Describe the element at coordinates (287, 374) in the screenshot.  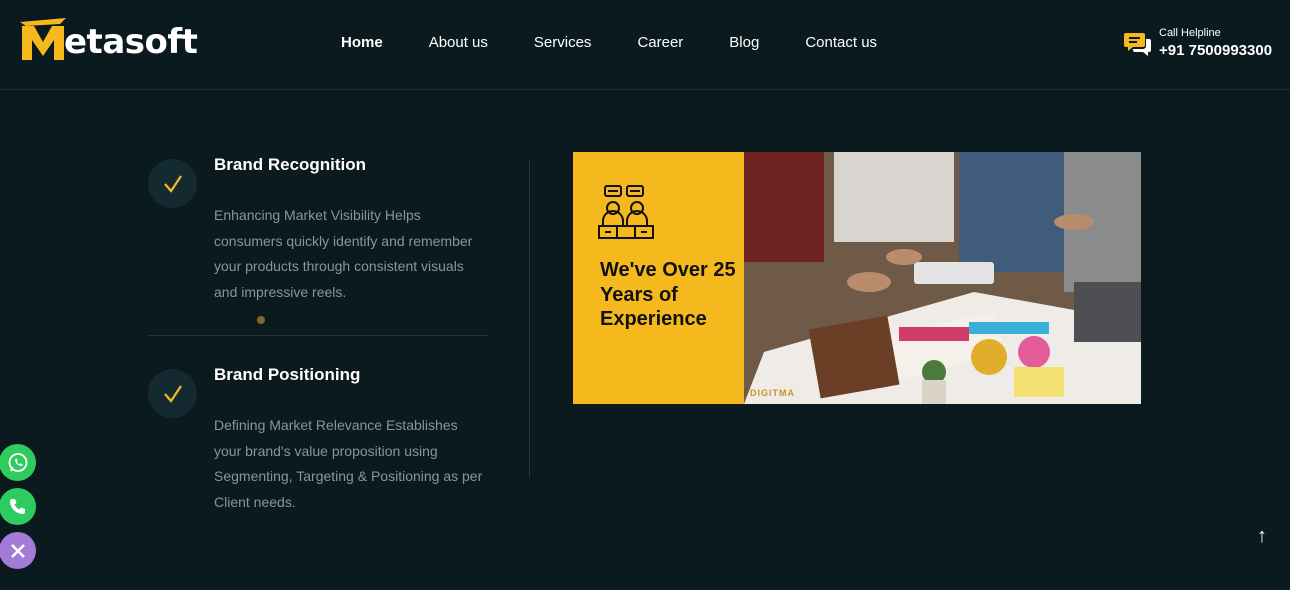
I see `feature-title: Brand Positioning` at that location.